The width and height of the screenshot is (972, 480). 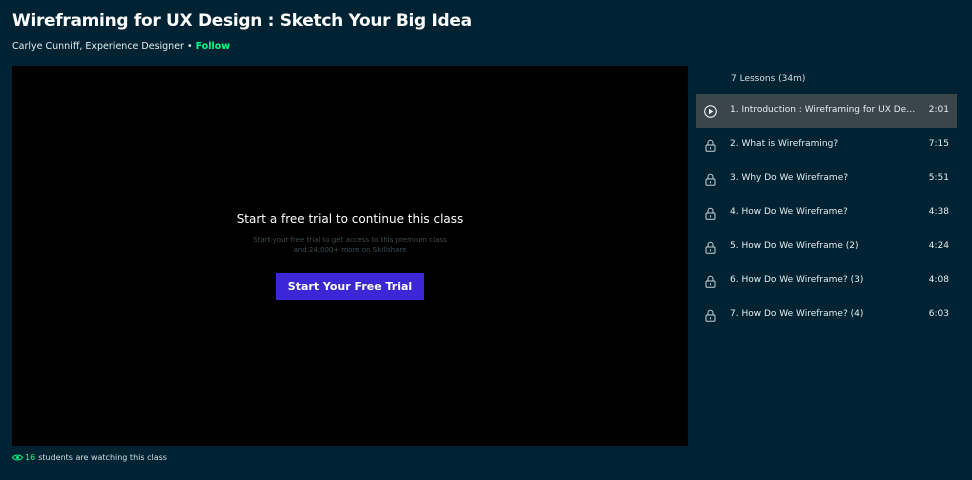 What do you see at coordinates (938, 246) in the screenshot?
I see `lesson-duration: 4:24` at bounding box center [938, 246].